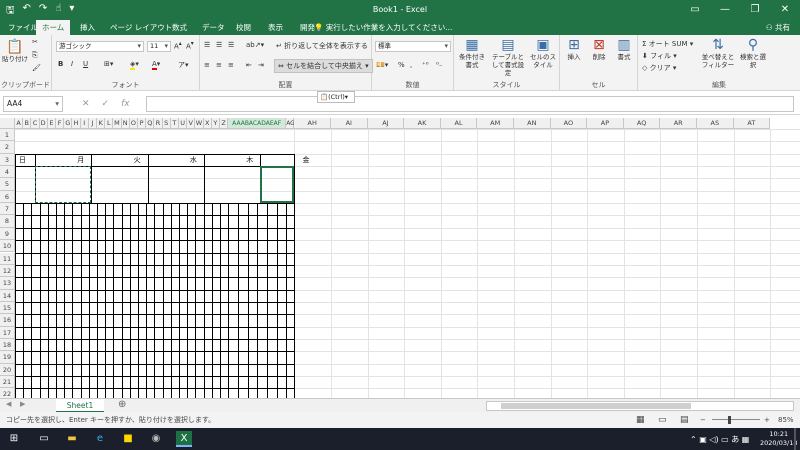 The height and width of the screenshot is (450, 800). Describe the element at coordinates (599, 49) in the screenshot. I see `delete-cells-button: ⊠ 削除` at that location.